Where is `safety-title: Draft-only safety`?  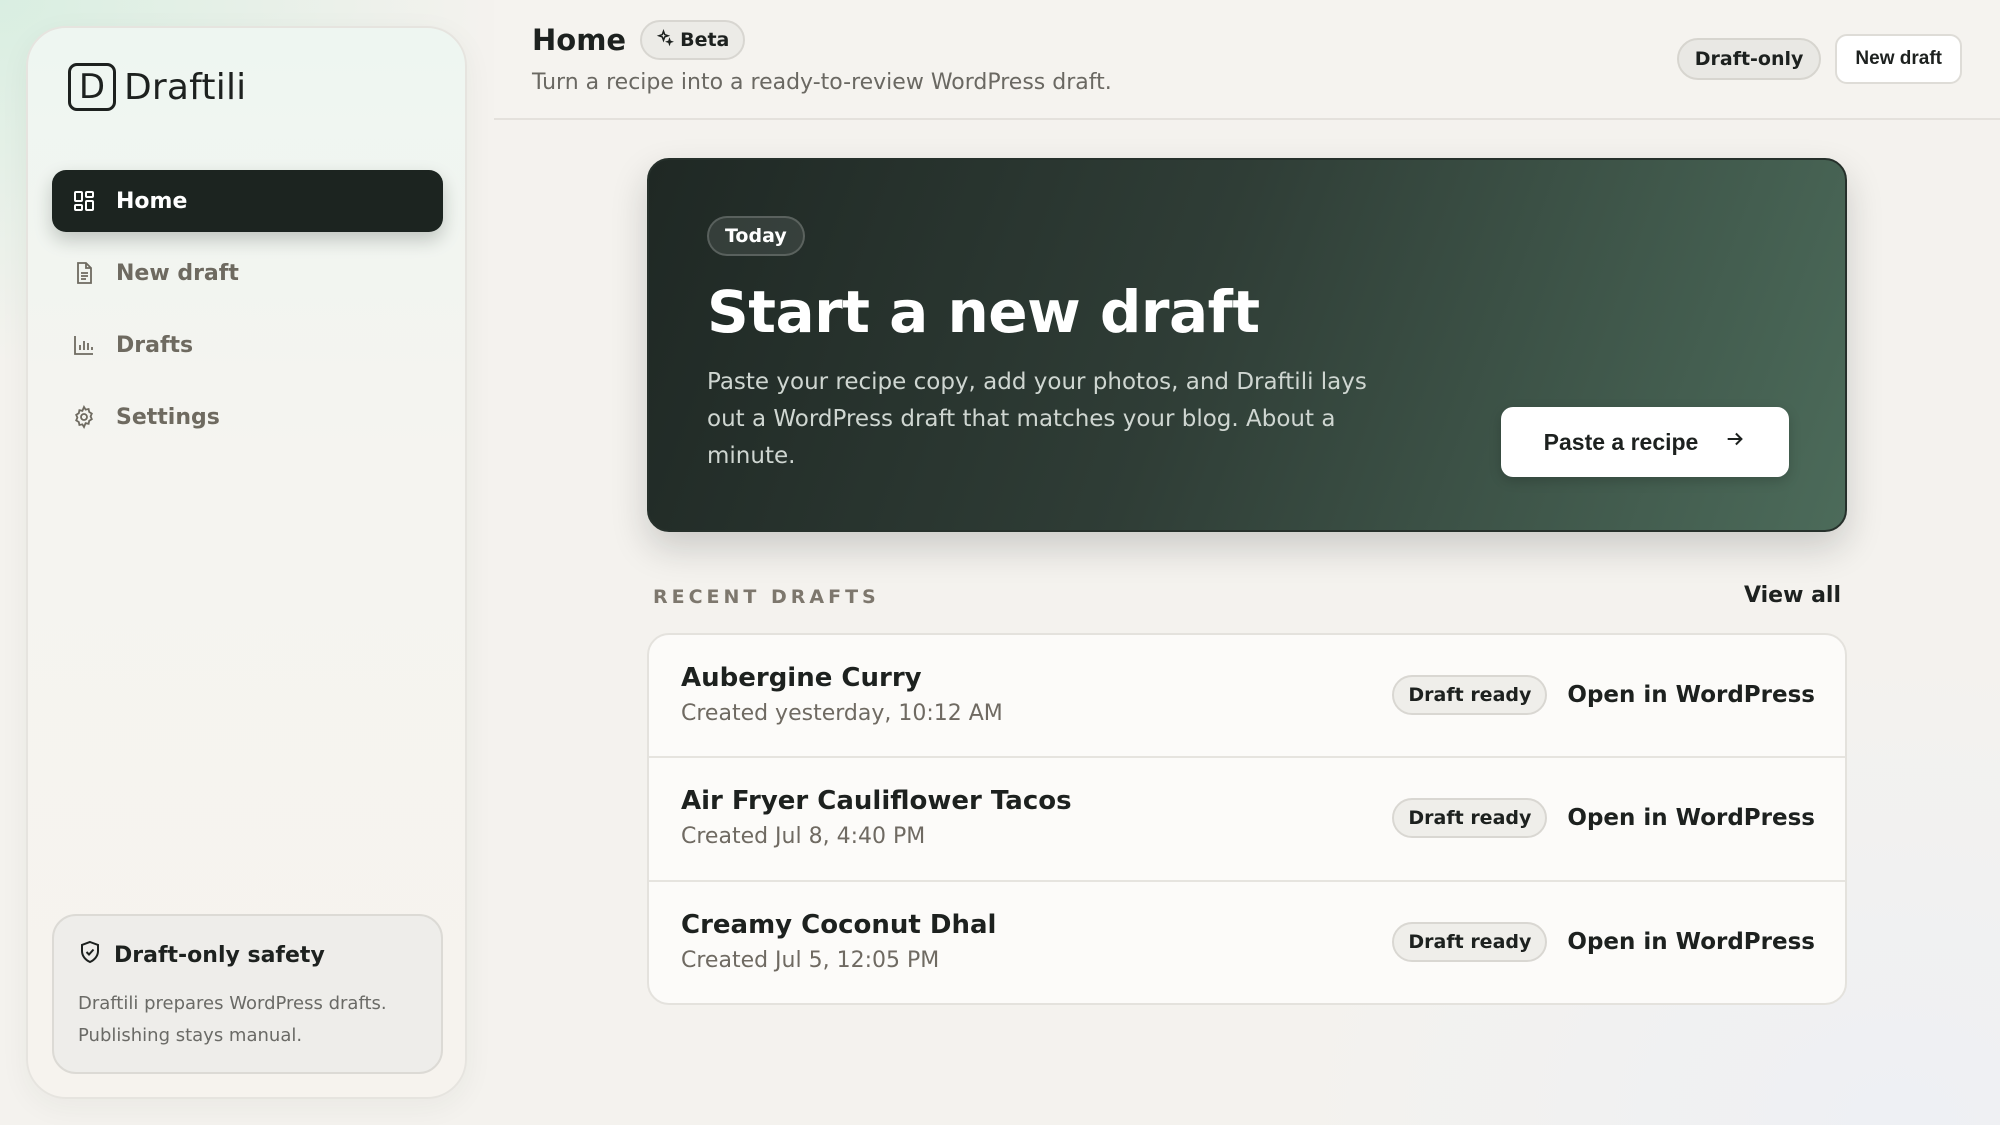
safety-title: Draft-only safety is located at coordinates (219, 955).